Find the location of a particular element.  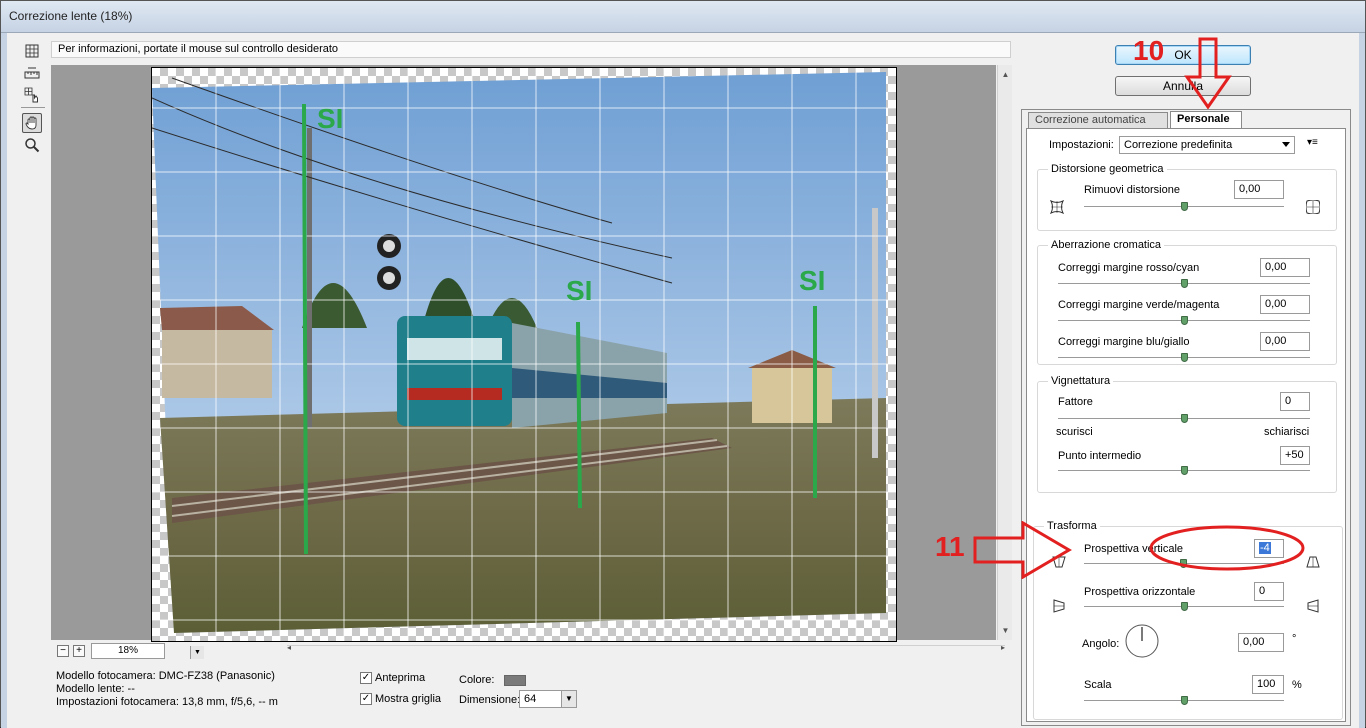

blue-yellow-slider is located at coordinates (1184, 357).